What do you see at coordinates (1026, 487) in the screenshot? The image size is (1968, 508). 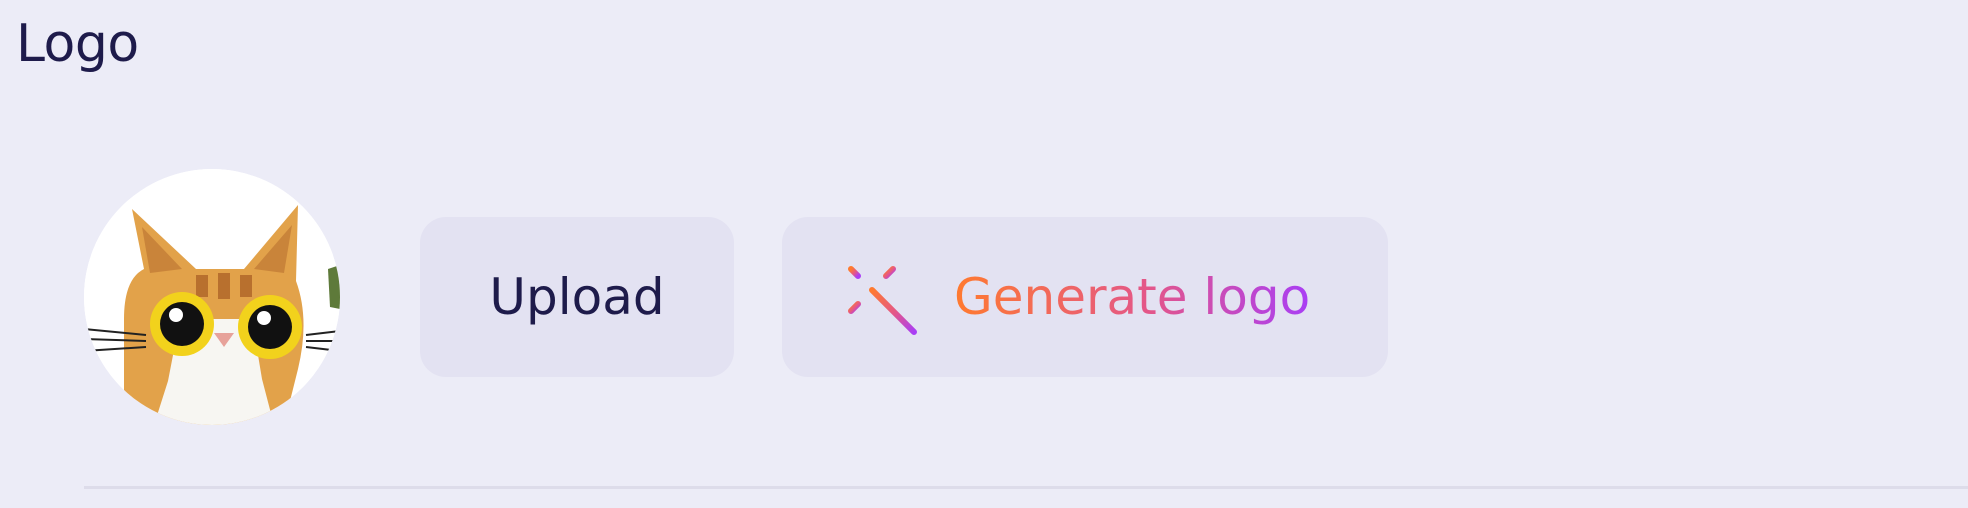 I see `section-divider` at bounding box center [1026, 487].